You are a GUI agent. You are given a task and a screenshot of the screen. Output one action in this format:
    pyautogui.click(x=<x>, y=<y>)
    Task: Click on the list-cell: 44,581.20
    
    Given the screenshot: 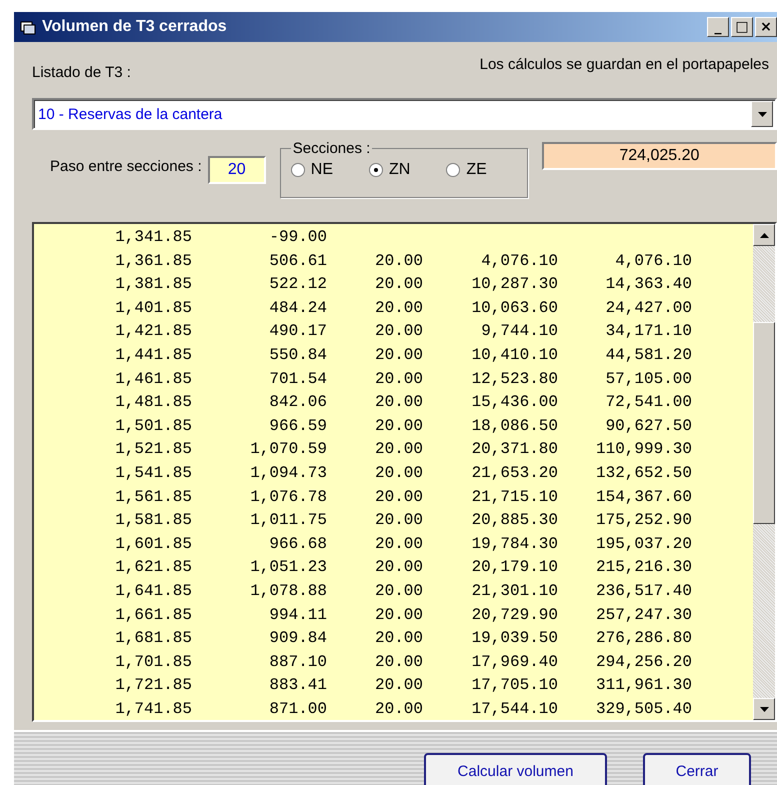 What is the action you would take?
    pyautogui.click(x=649, y=355)
    